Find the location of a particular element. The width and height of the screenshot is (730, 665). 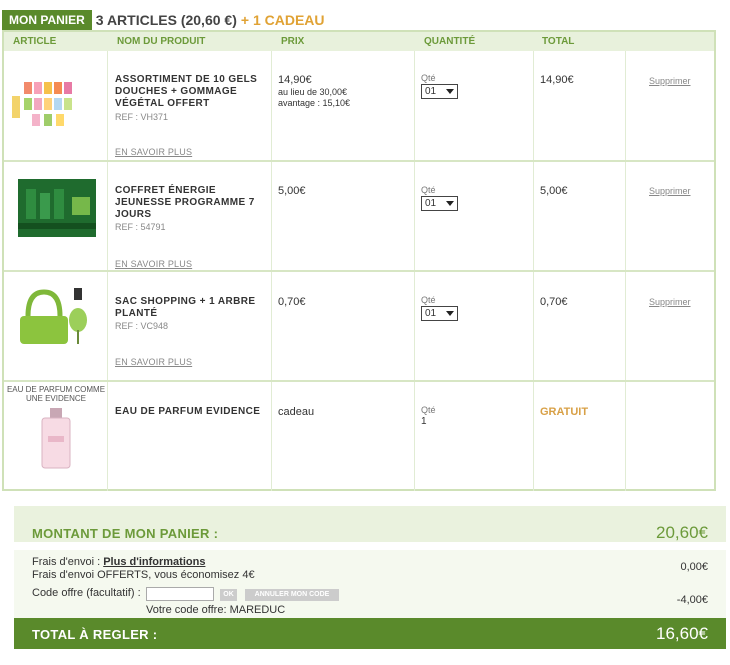

perfume-bottle-image is located at coordinates (56, 438).